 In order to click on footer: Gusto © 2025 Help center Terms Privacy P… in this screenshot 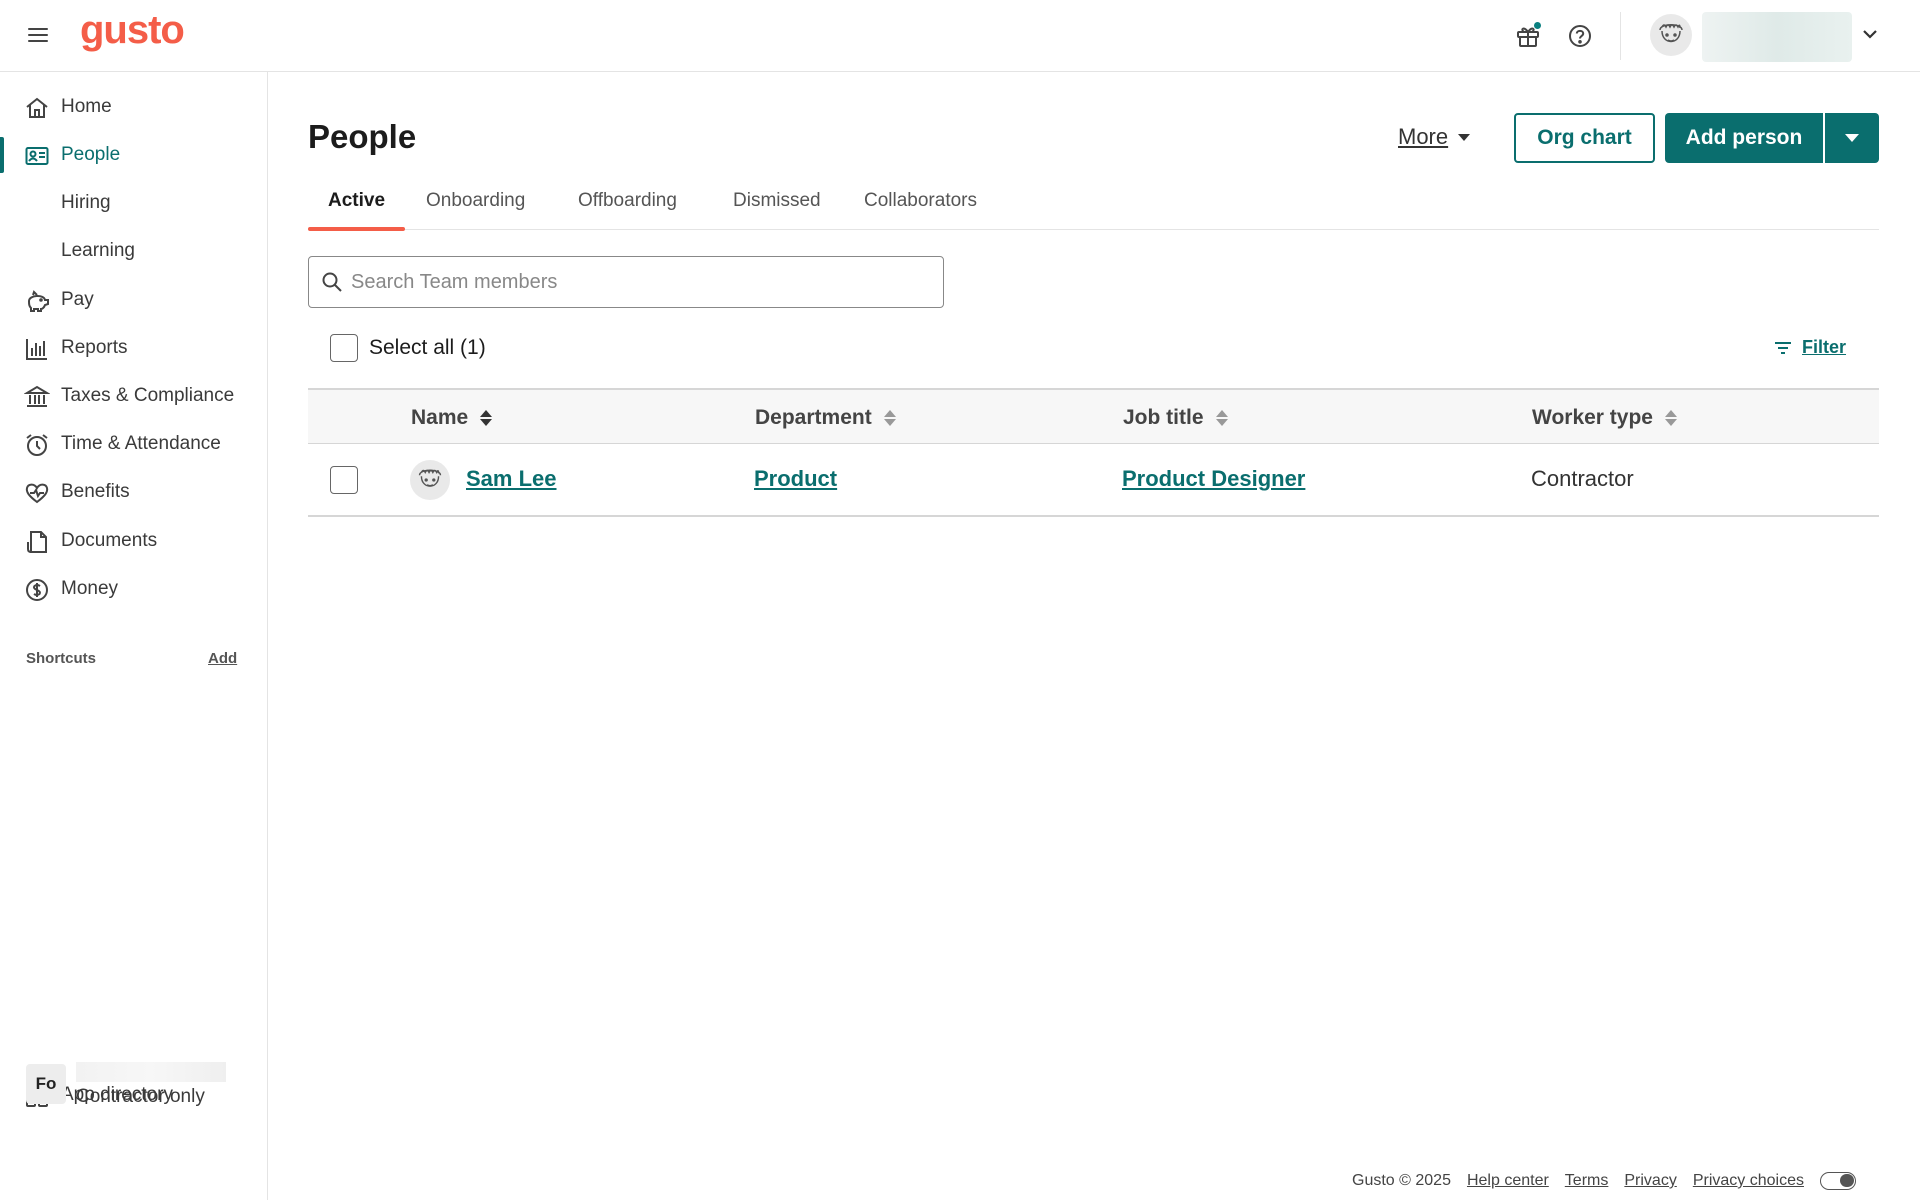, I will do `click(1604, 1181)`.